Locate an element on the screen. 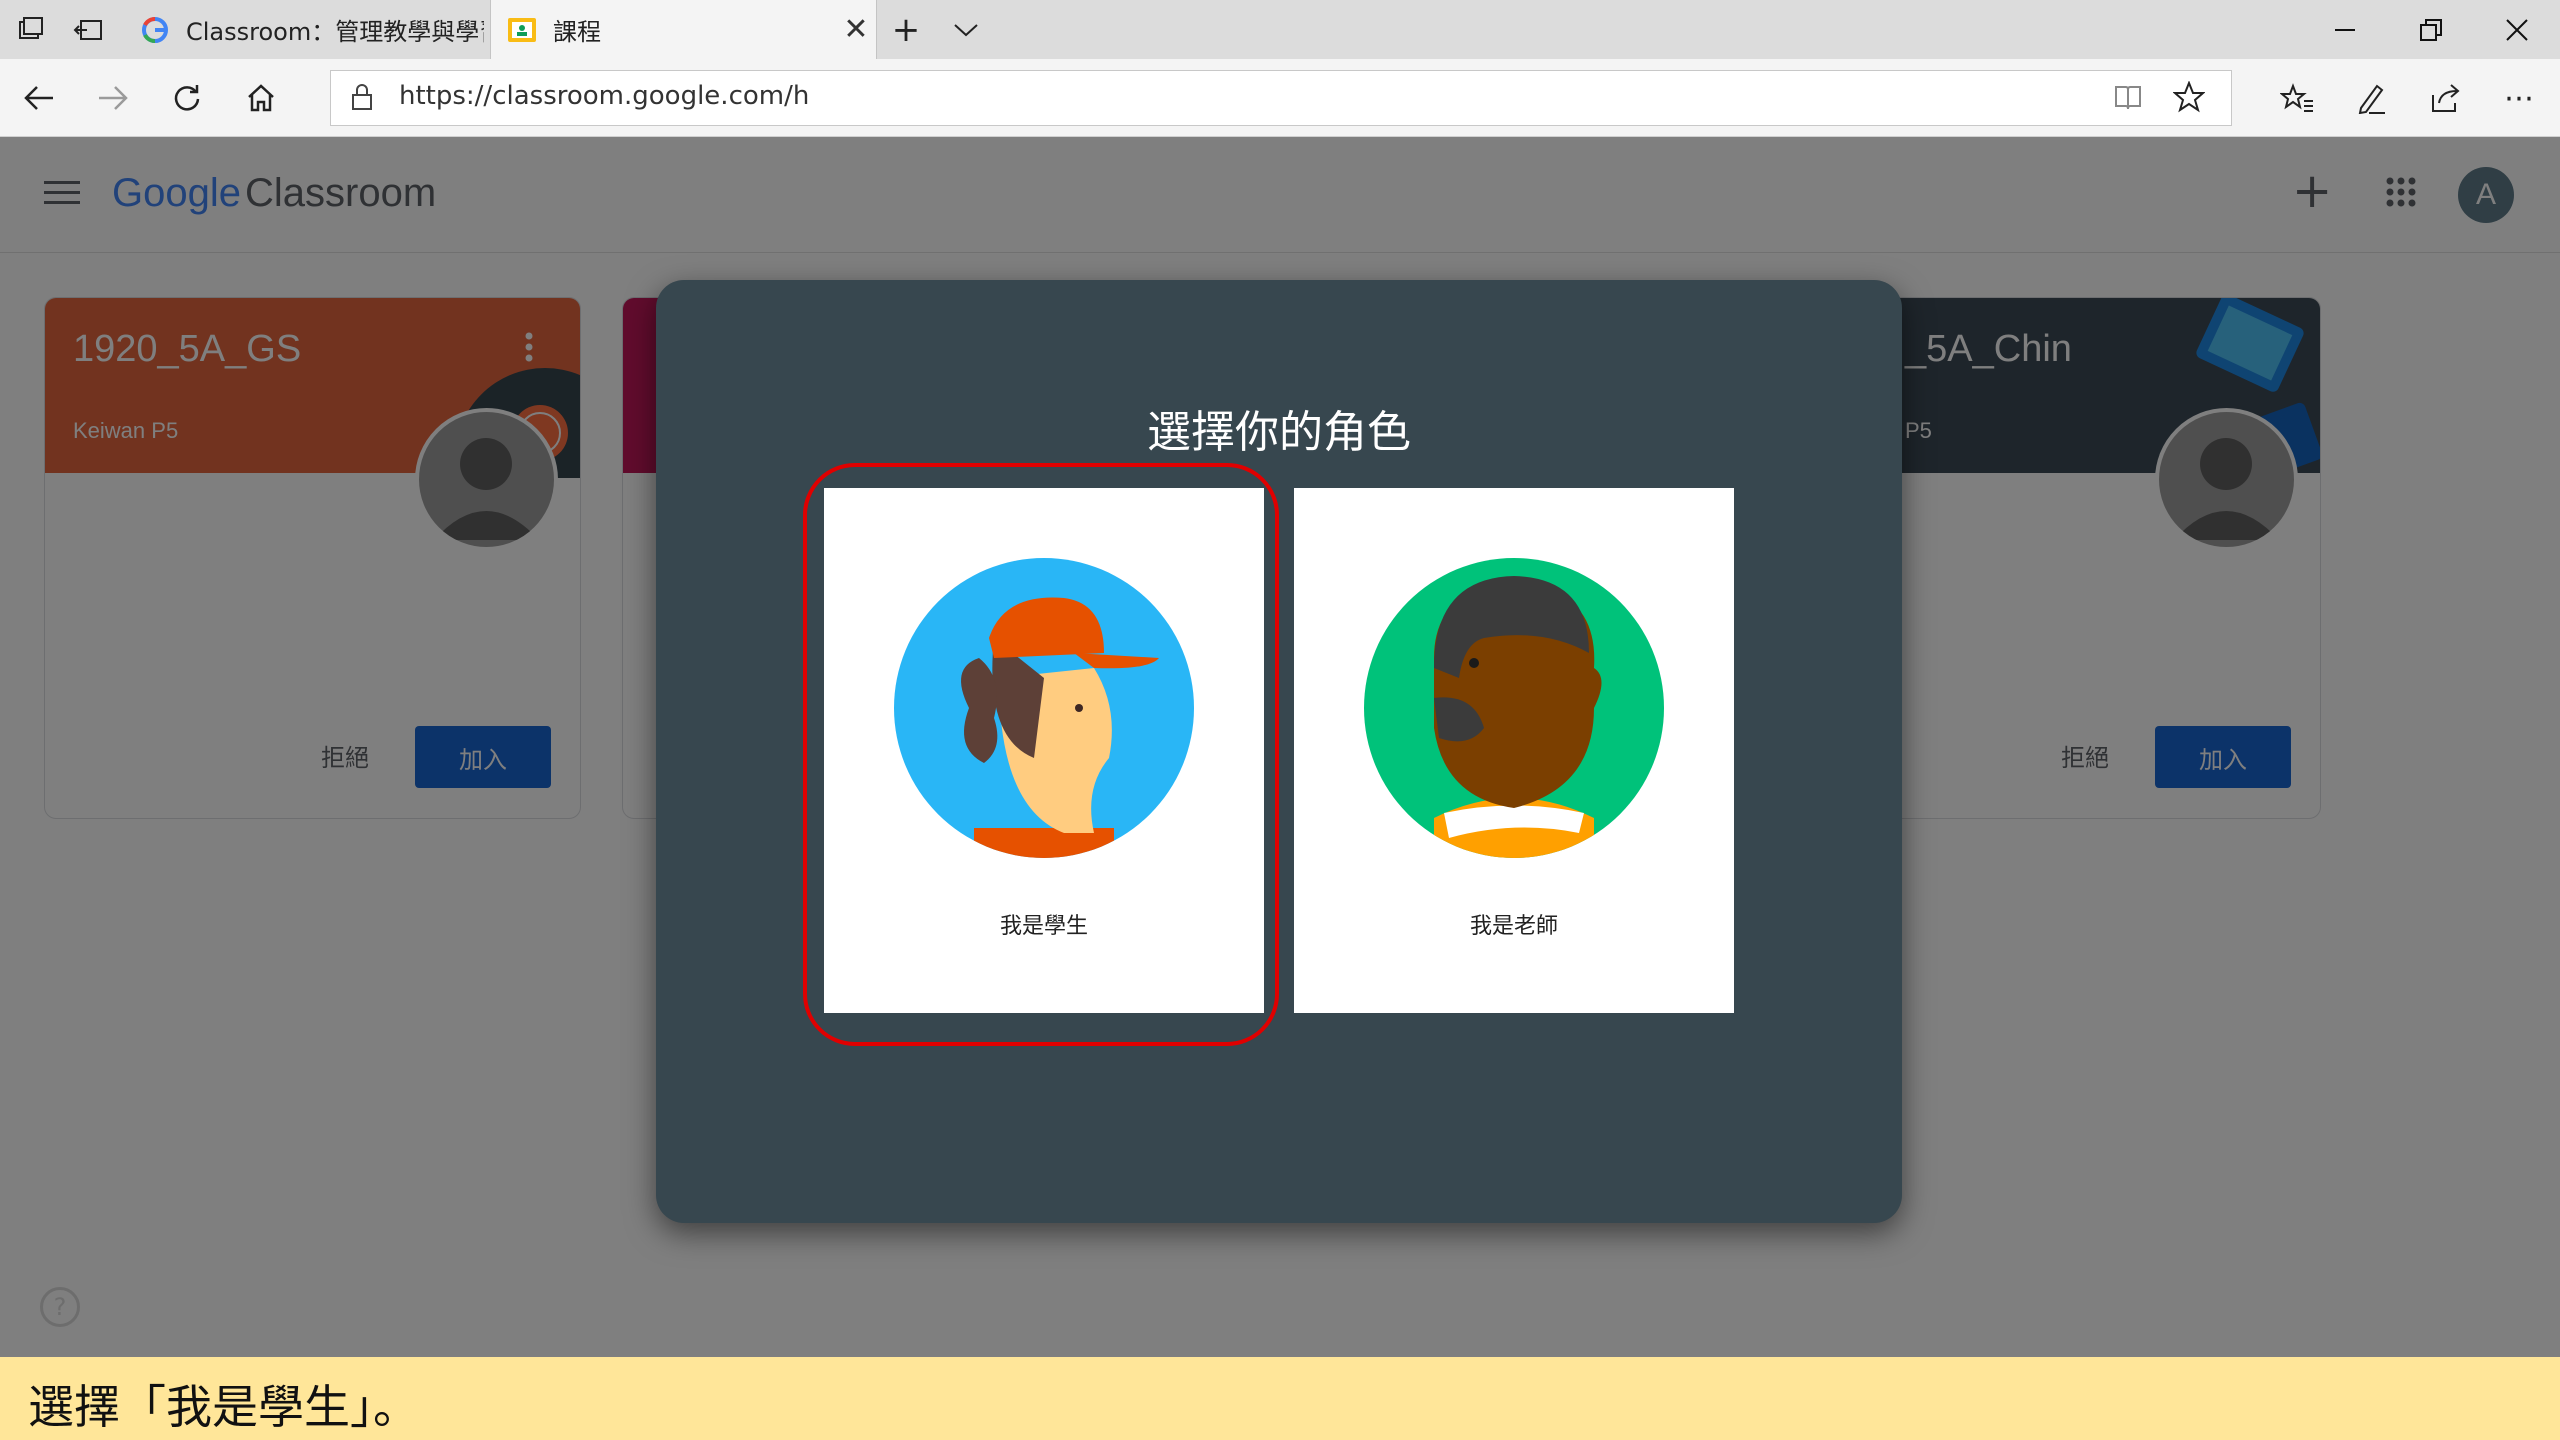 The height and width of the screenshot is (1440, 2560). share-icon is located at coordinates (2445, 98).